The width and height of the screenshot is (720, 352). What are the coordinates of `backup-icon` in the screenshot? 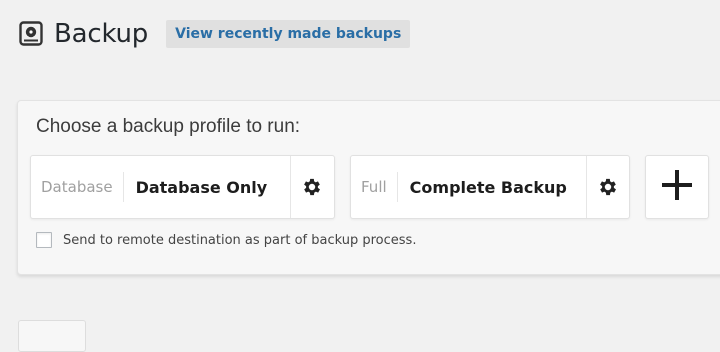 It's located at (31, 34).